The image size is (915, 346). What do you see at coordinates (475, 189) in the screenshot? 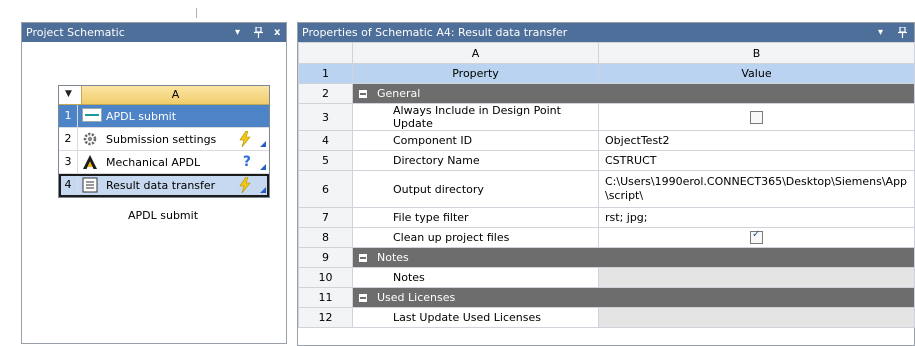
I see `property-label: Output directory` at bounding box center [475, 189].